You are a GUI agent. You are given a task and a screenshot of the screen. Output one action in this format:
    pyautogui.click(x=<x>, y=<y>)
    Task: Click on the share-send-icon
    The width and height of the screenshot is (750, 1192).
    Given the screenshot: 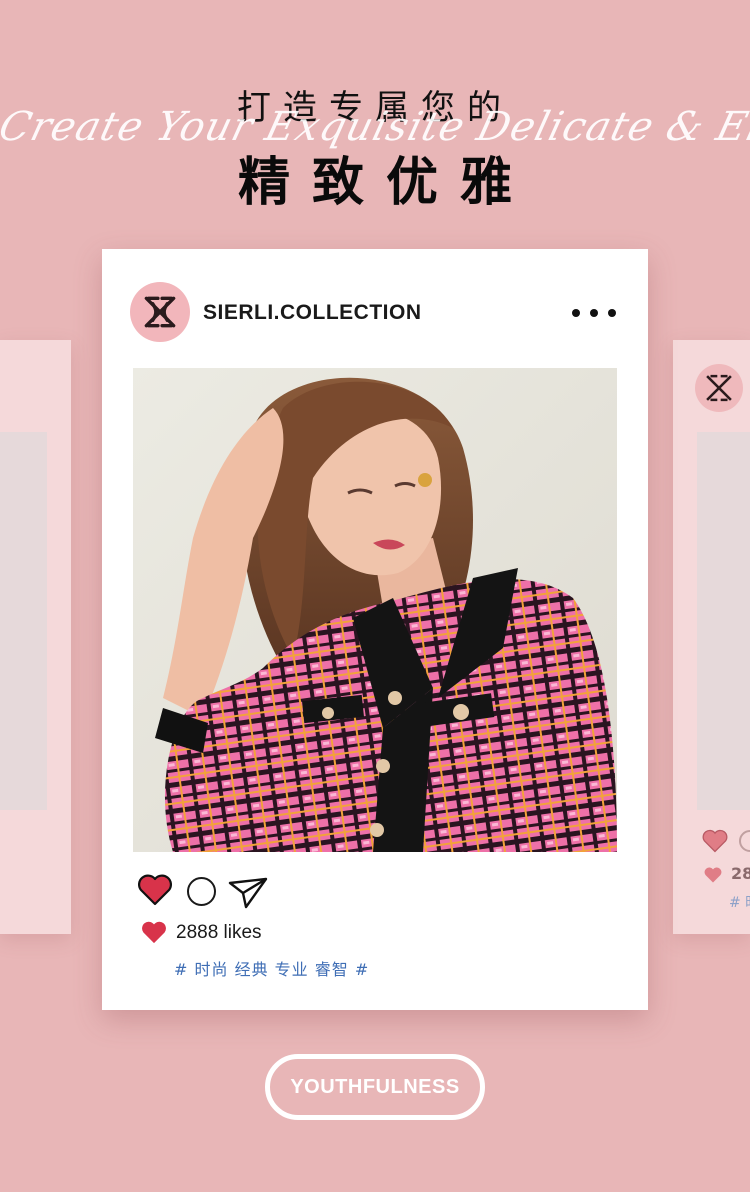 What is the action you would take?
    pyautogui.click(x=248, y=892)
    